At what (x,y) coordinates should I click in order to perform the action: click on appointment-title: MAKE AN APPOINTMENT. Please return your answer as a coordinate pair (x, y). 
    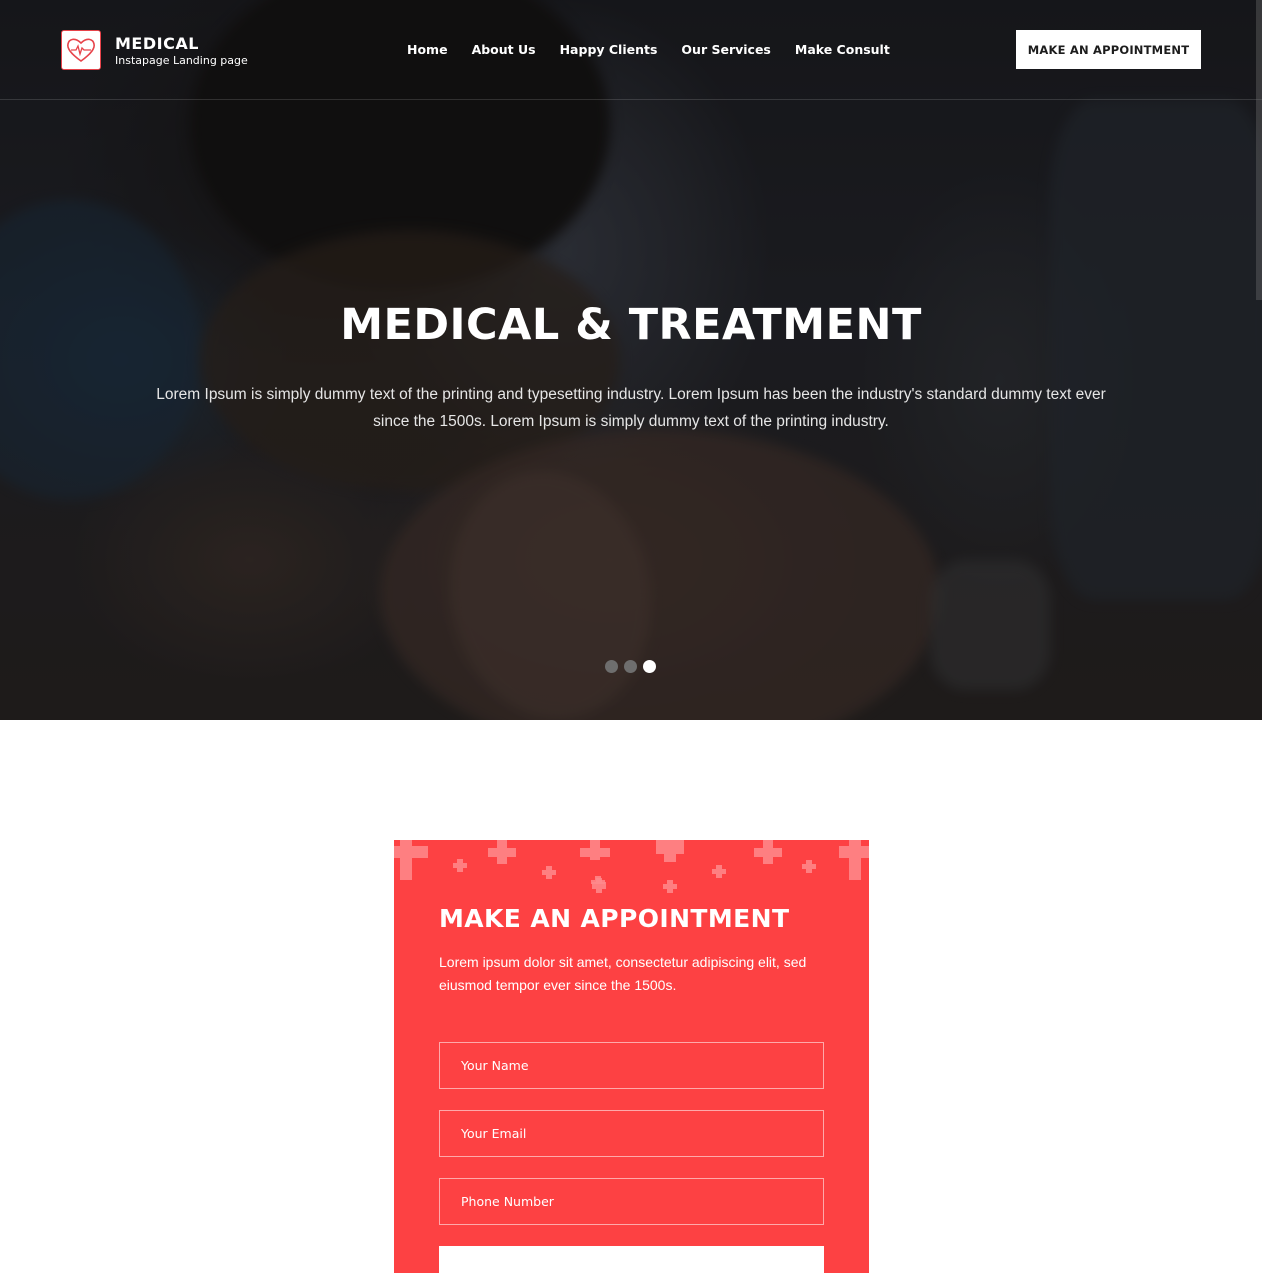
    Looking at the image, I should click on (614, 918).